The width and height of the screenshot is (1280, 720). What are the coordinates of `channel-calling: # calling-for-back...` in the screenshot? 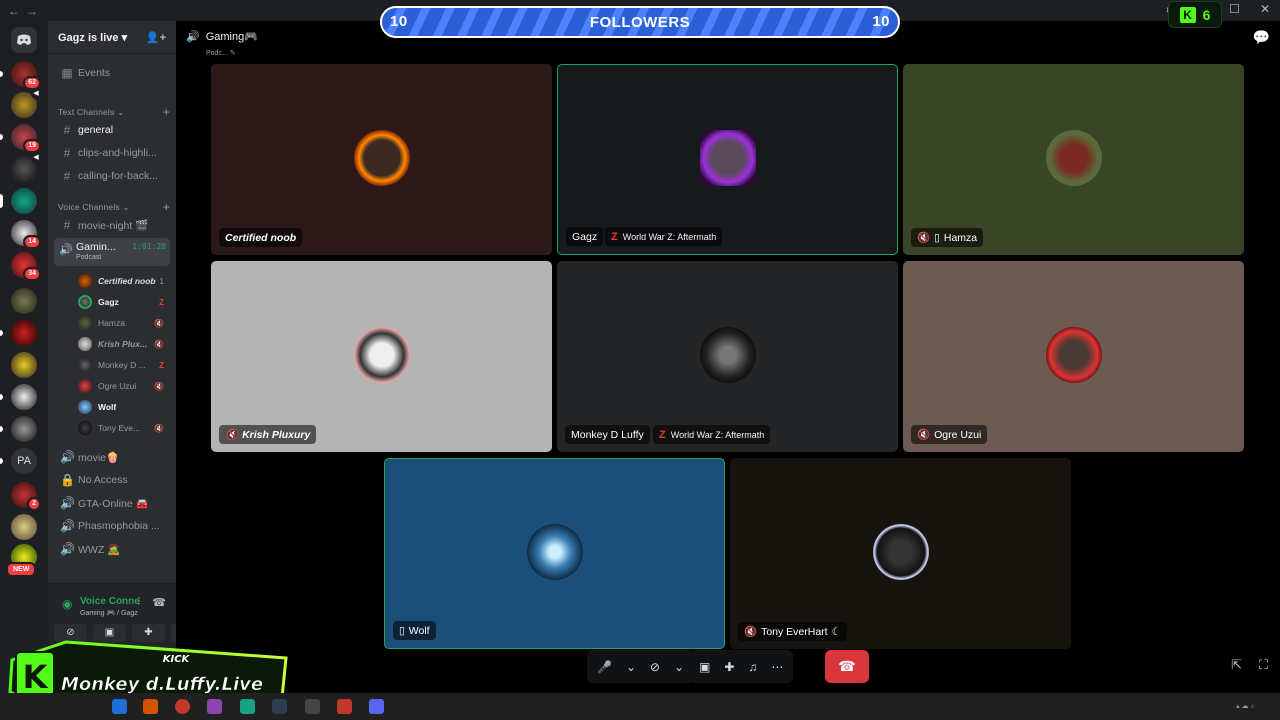 It's located at (112, 176).